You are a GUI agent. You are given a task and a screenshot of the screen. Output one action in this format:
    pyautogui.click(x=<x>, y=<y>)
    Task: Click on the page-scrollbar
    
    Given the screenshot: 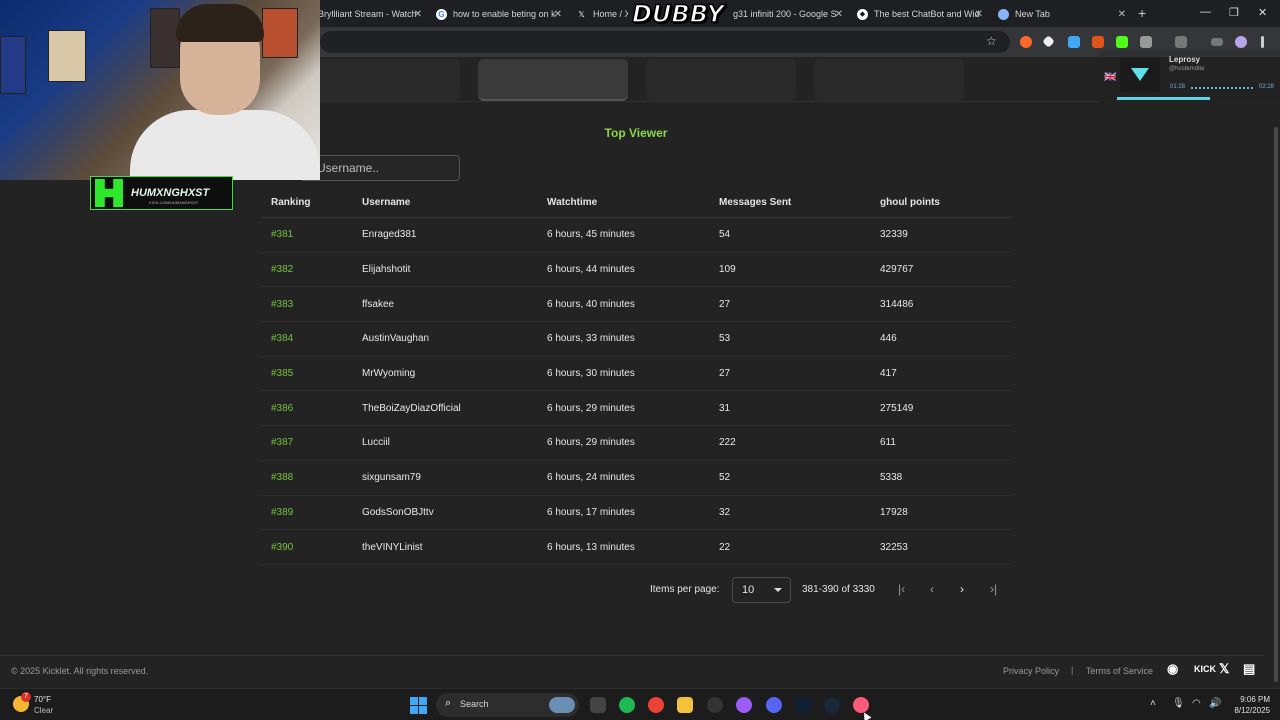 What is the action you would take?
    pyautogui.click(x=1276, y=372)
    